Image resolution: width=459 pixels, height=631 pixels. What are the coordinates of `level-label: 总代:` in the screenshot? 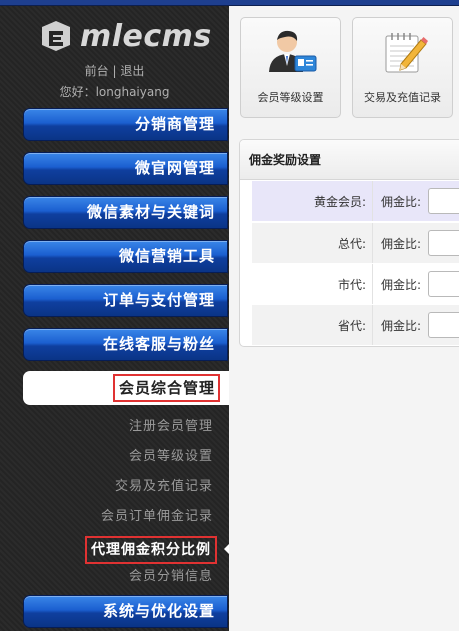 It's located at (351, 243).